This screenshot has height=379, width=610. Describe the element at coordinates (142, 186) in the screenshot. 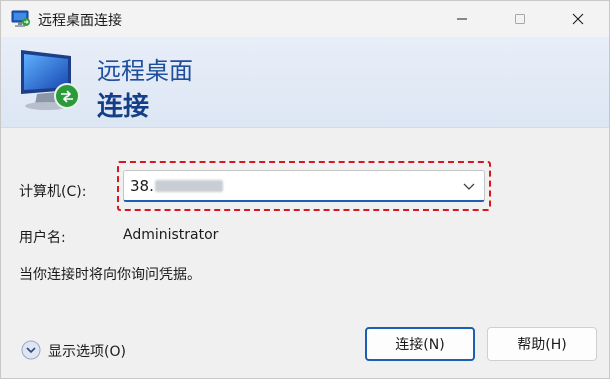

I see `computer-value: 38.` at that location.